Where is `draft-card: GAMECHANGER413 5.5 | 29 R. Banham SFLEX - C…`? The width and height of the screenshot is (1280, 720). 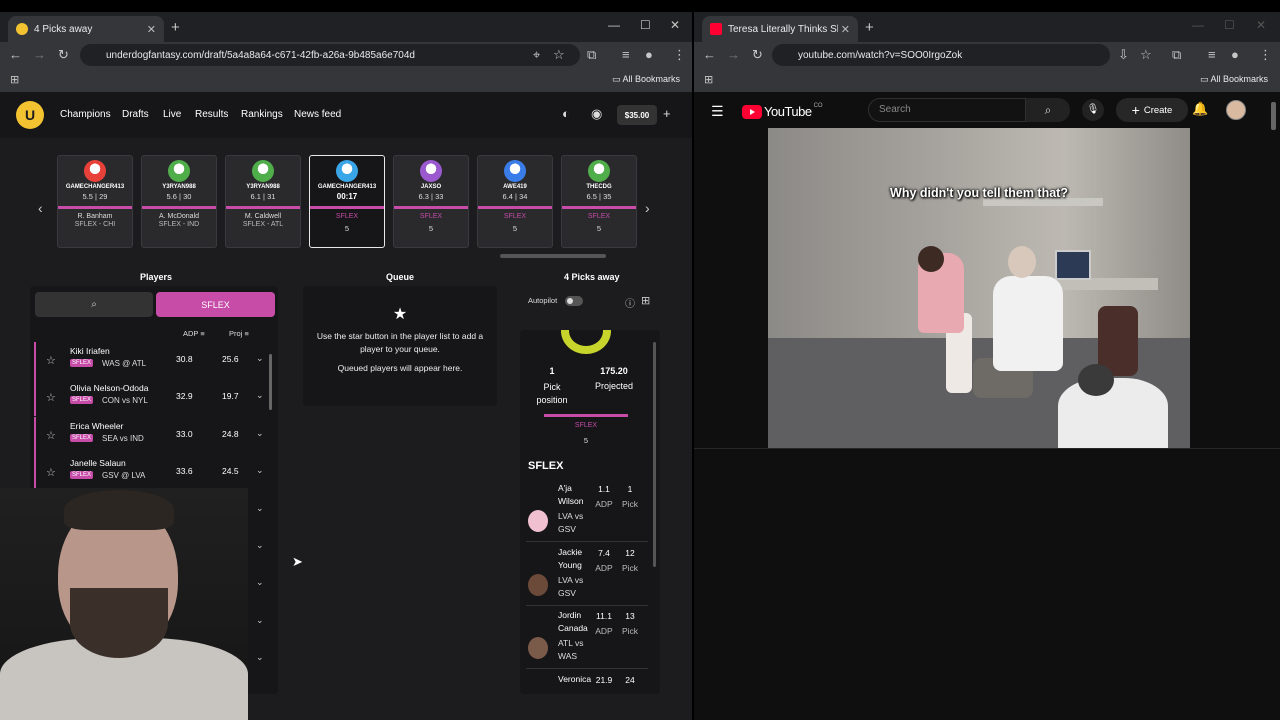
draft-card: GAMECHANGER413 5.5 | 29 R. Banham SFLEX - C… is located at coordinates (95, 201).